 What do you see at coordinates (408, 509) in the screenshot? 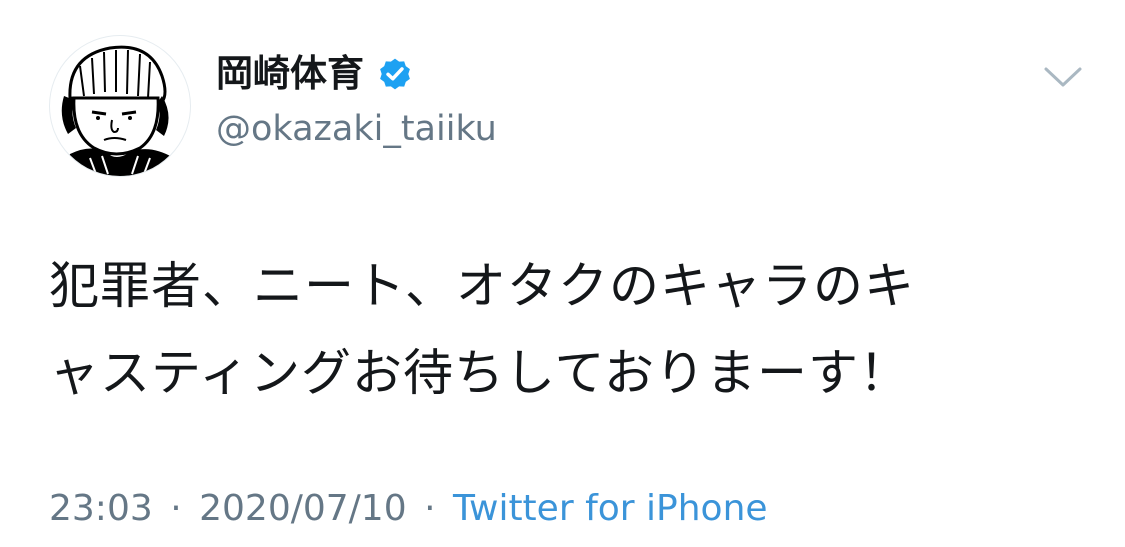
I see `tweet-meta: 23:03 · 2020/07/10 · Twitter for iPhone` at bounding box center [408, 509].